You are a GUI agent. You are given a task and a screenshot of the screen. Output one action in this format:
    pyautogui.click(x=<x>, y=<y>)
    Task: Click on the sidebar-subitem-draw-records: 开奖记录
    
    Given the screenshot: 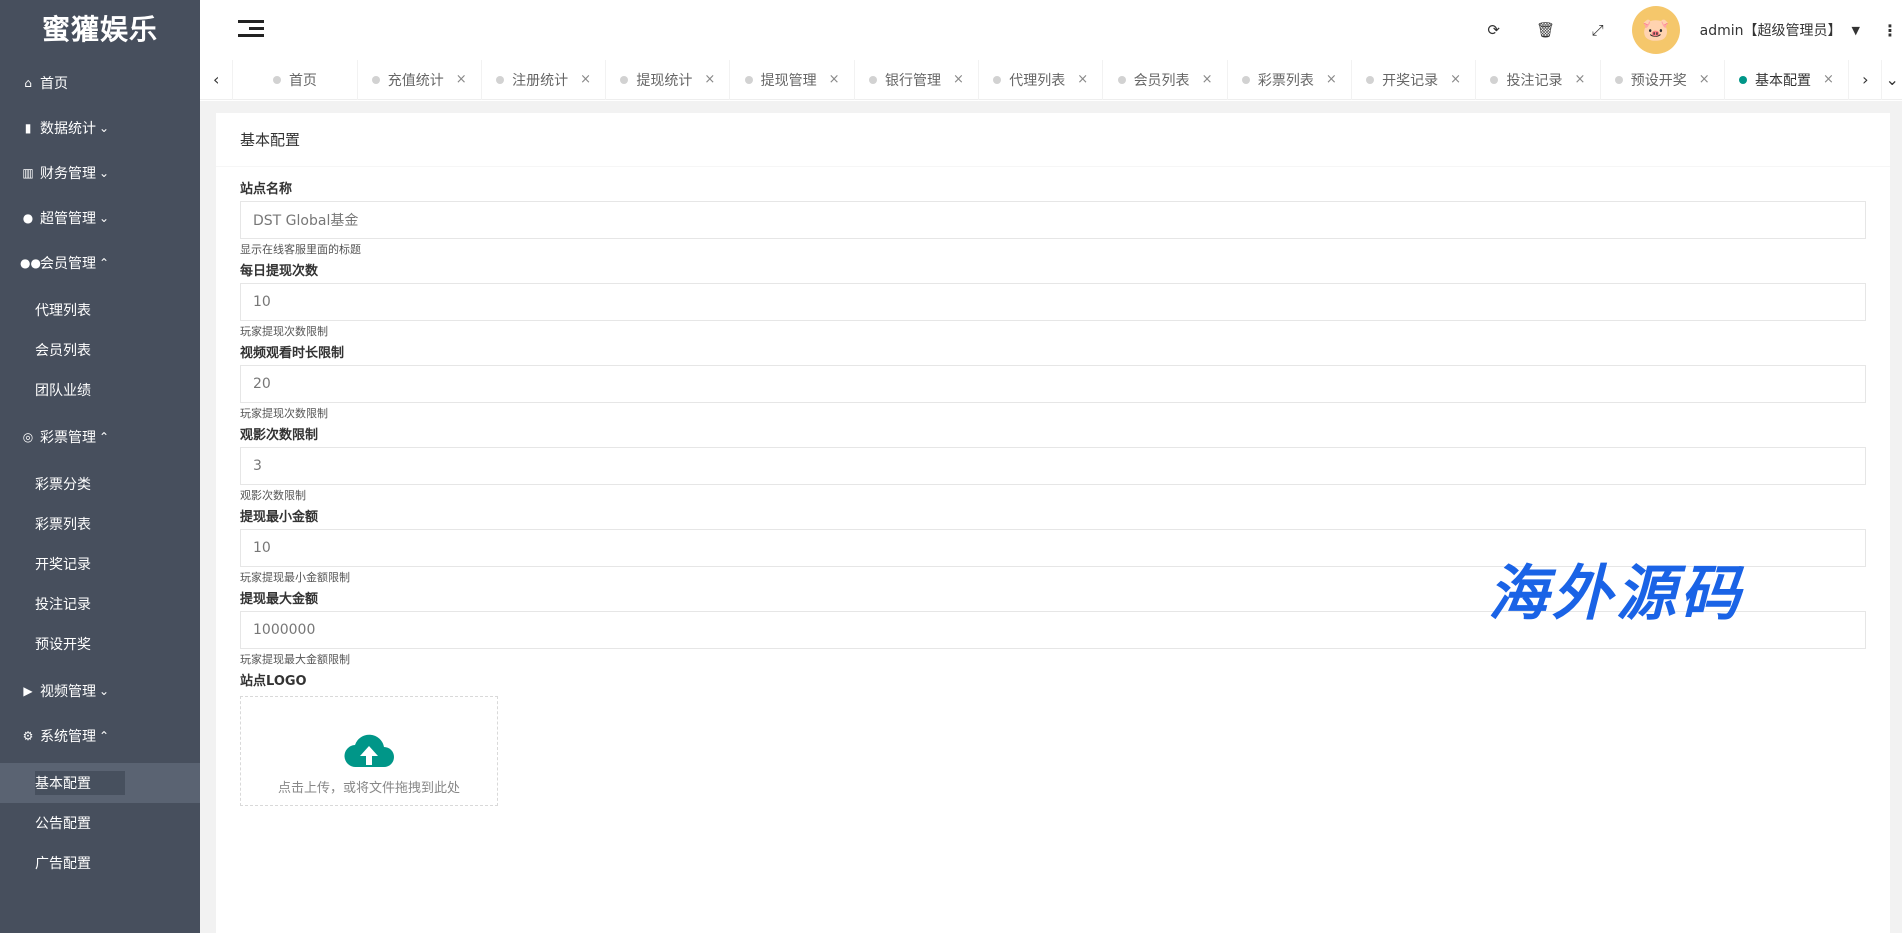 What is the action you would take?
    pyautogui.click(x=100, y=564)
    